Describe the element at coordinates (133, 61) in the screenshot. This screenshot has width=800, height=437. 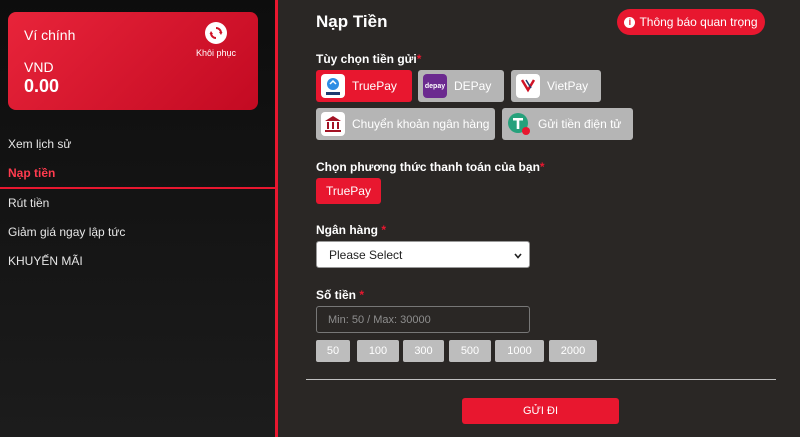
I see `wallet-card: Ví chính VND 0.00 Khôi phục` at that location.